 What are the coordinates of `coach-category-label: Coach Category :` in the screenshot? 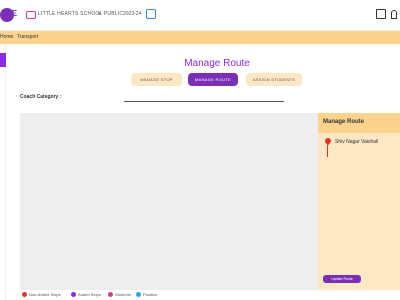 It's located at (41, 97).